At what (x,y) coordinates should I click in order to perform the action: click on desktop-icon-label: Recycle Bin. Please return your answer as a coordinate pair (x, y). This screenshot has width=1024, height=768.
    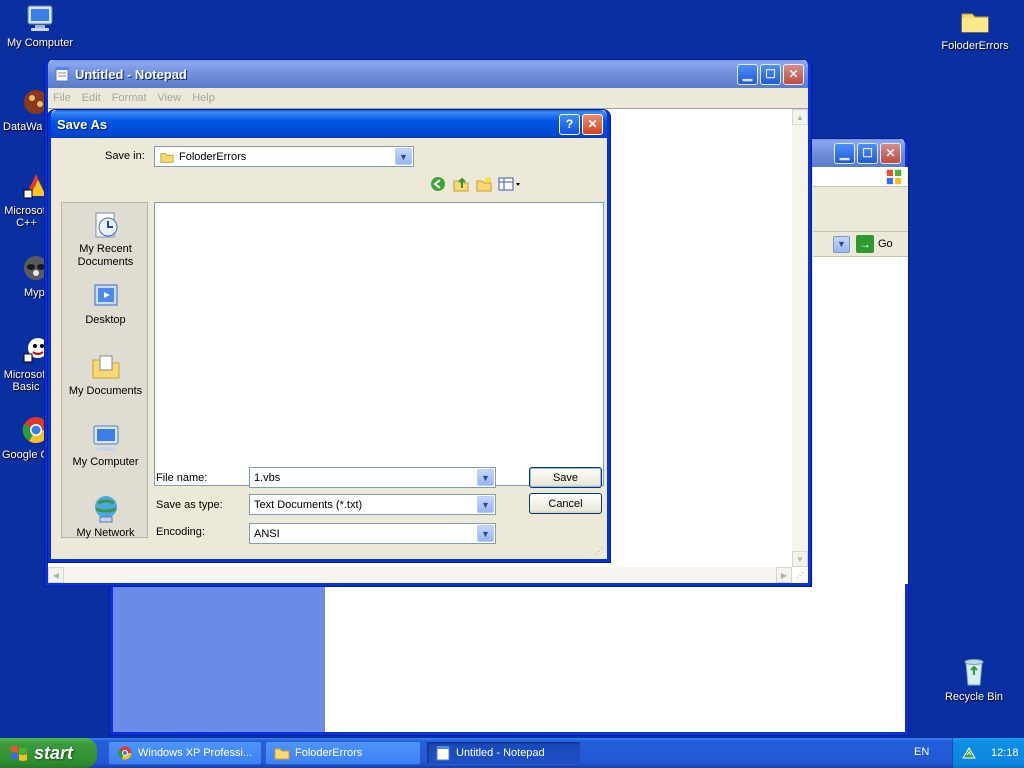
    Looking at the image, I should click on (974, 697).